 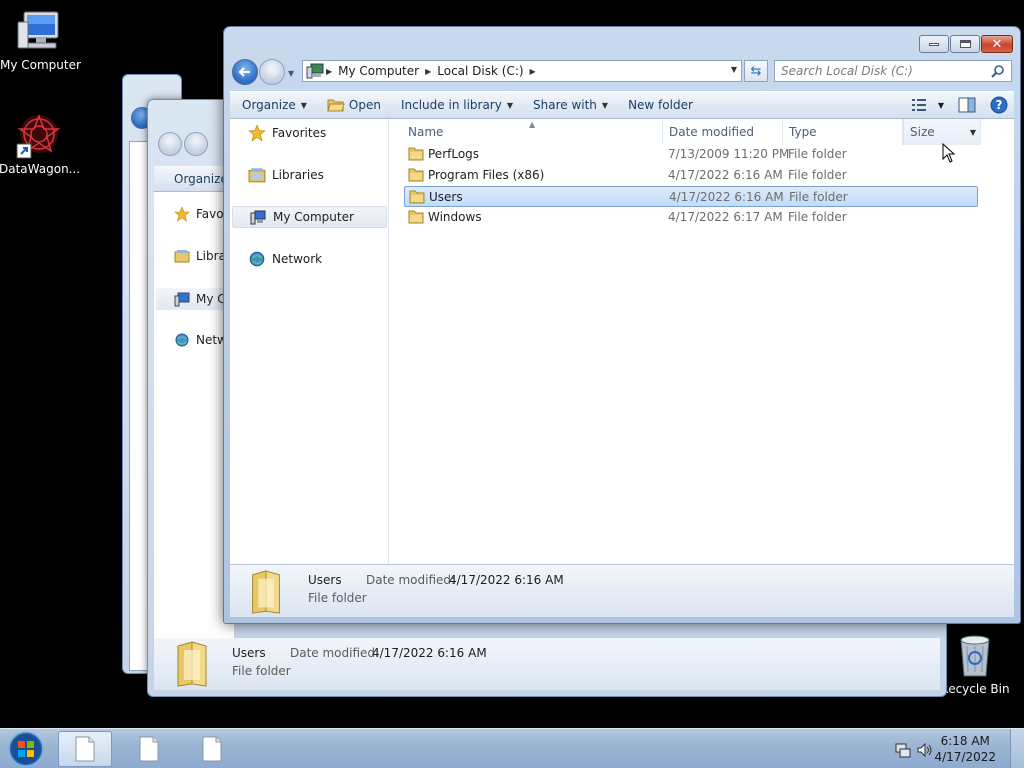 What do you see at coordinates (925, 750) in the screenshot?
I see `volume-icon` at bounding box center [925, 750].